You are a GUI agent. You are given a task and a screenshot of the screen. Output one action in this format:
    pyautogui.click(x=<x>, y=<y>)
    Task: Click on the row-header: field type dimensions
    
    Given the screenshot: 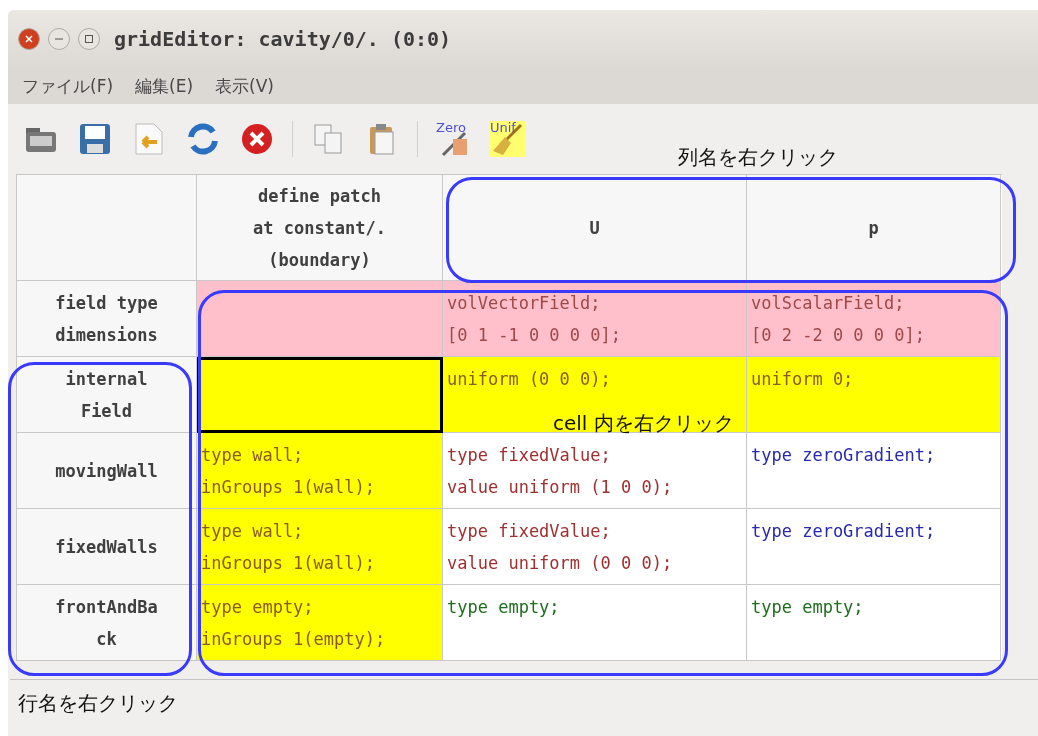 What is the action you would take?
    pyautogui.click(x=107, y=319)
    